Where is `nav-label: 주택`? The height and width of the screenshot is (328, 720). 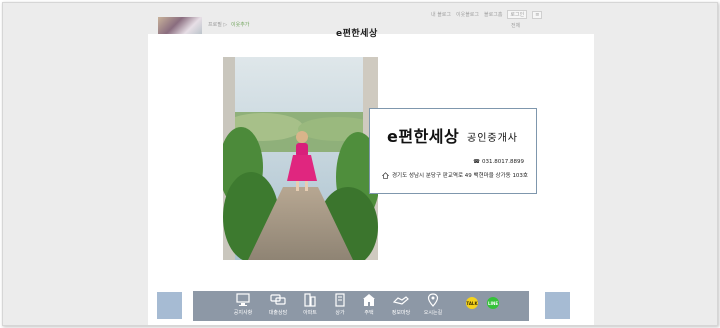 nav-label: 주택 is located at coordinates (369, 313).